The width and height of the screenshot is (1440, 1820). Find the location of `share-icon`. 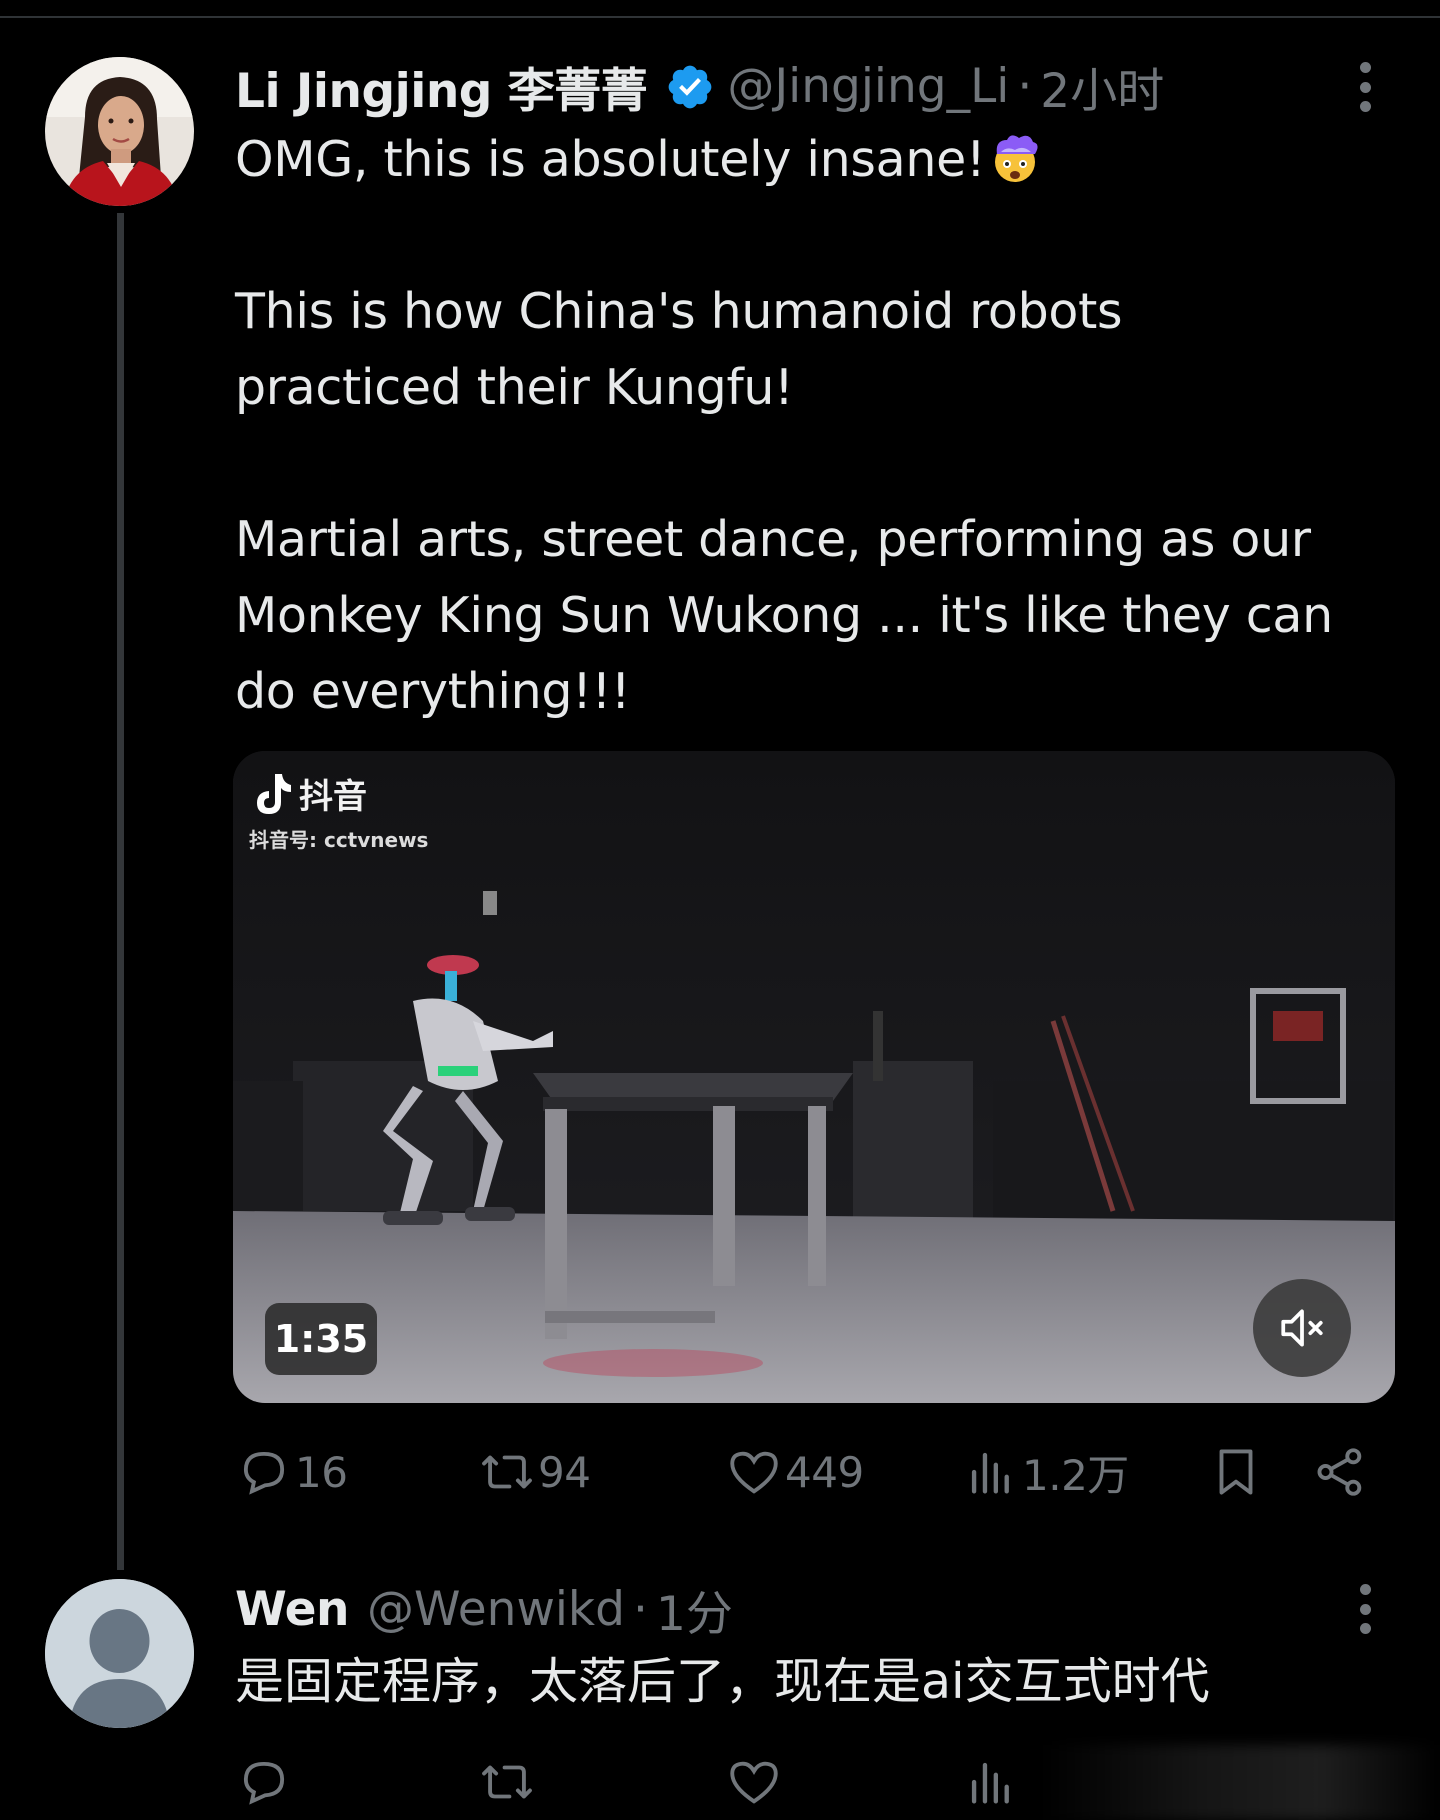

share-icon is located at coordinates (1339, 1472).